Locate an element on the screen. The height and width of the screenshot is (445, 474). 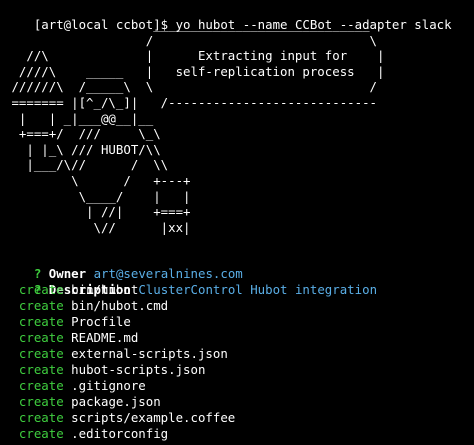
create-line: create bin/hubot is located at coordinates (71, 290).